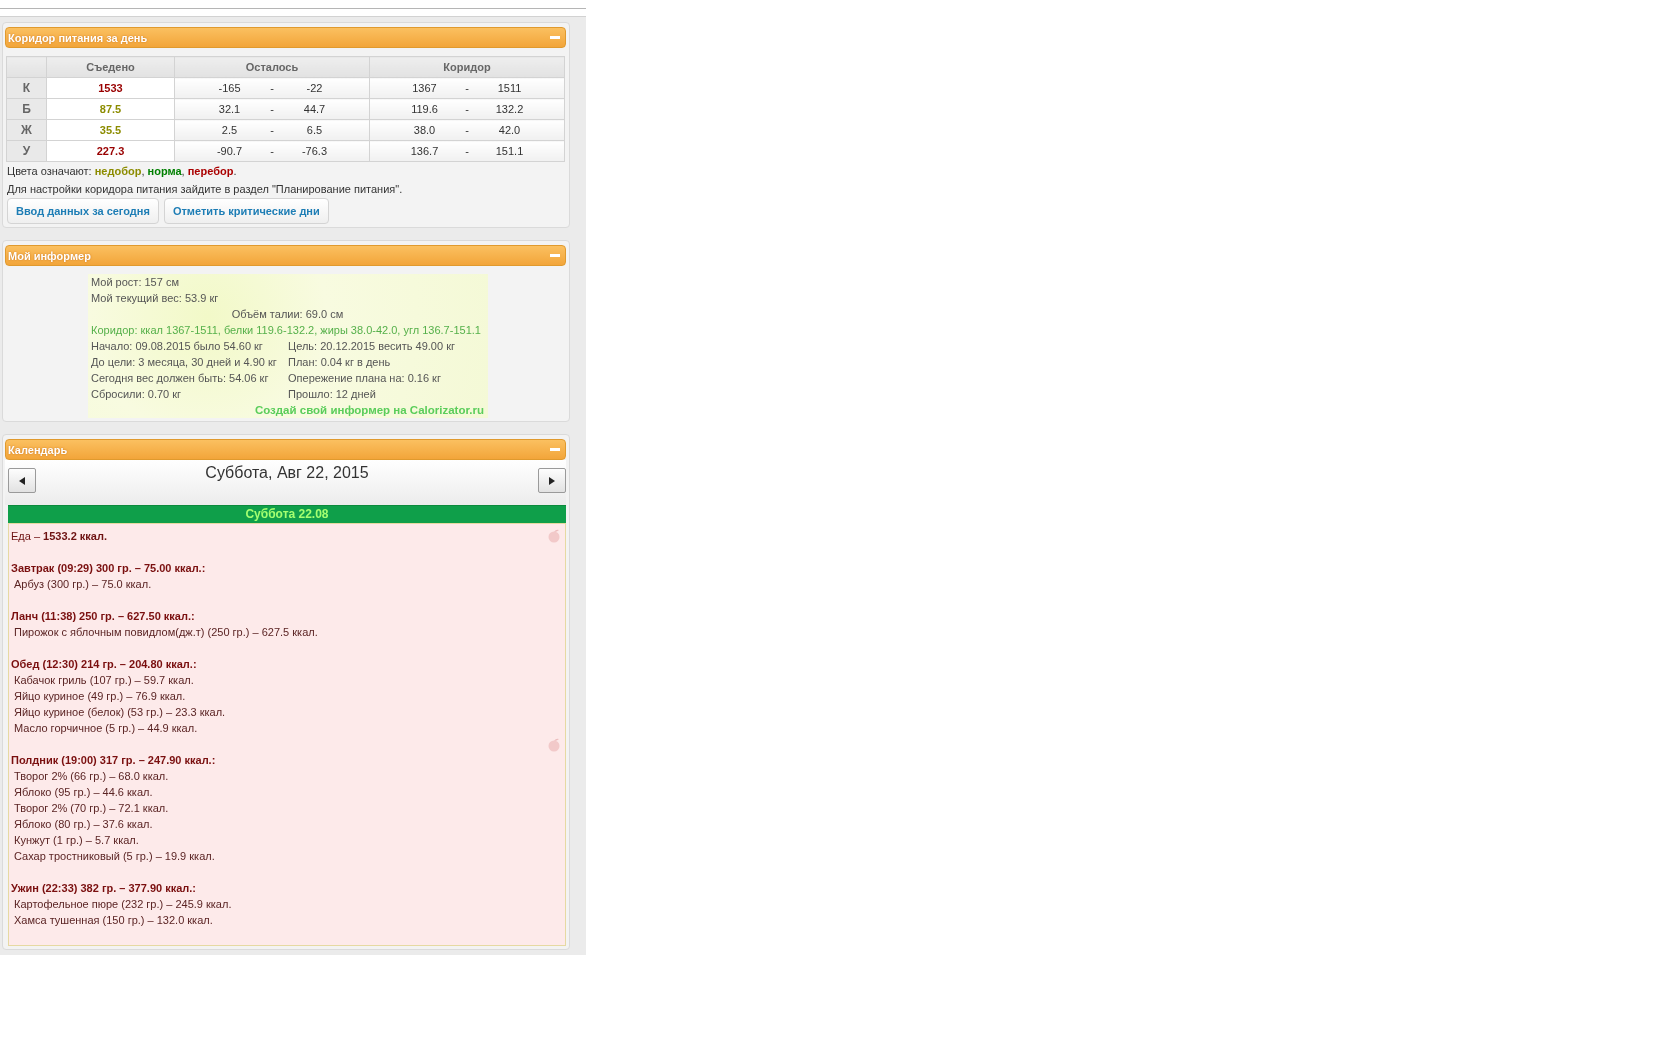 This screenshot has width=1680, height=1050. I want to click on row-label: Б, so click(26, 109).